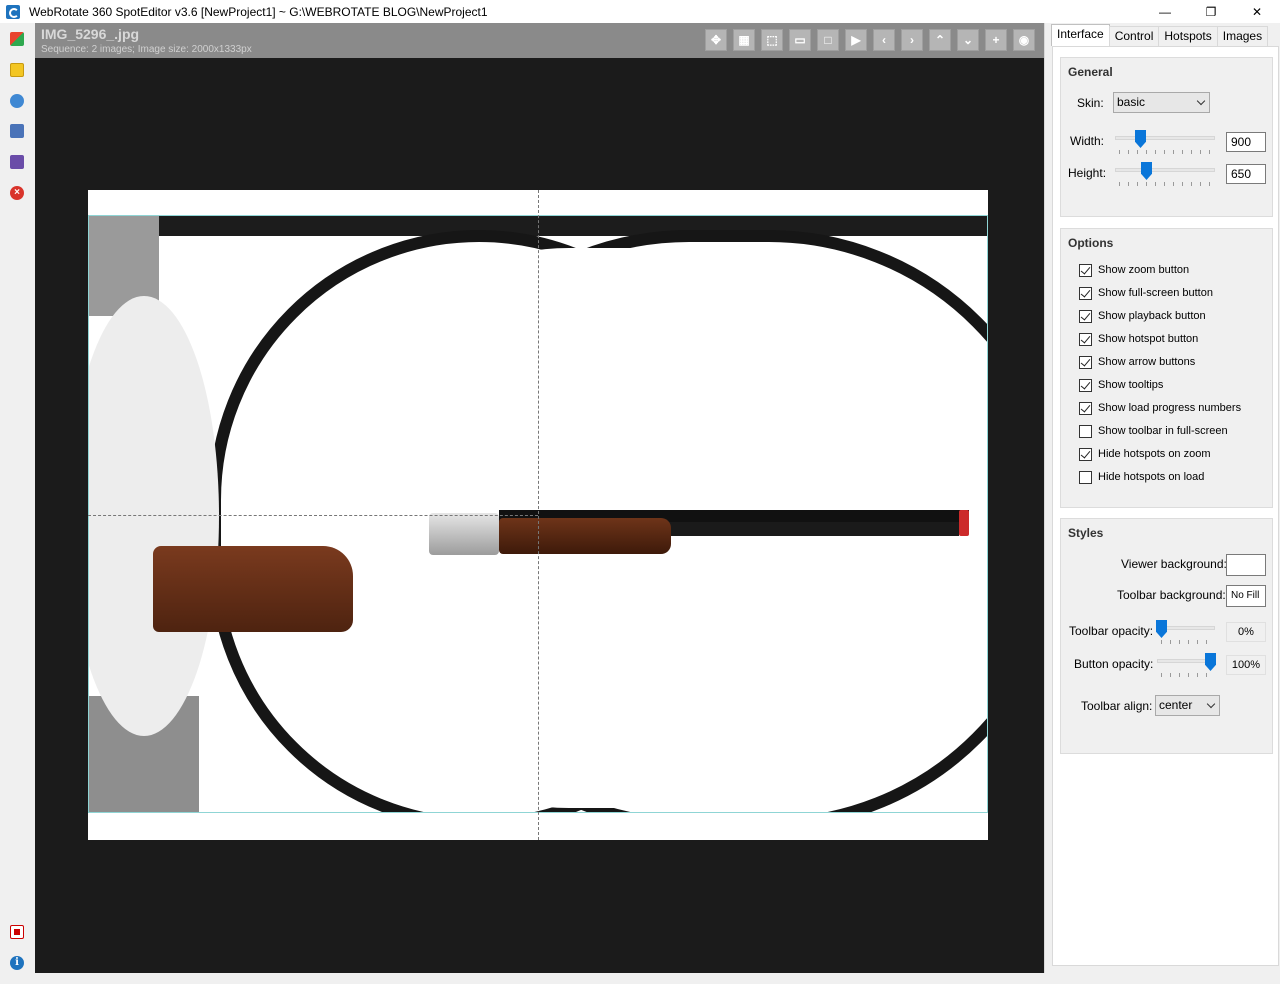 The width and height of the screenshot is (1280, 984). Describe the element at coordinates (1087, 141) in the screenshot. I see `width-label: Width:` at that location.